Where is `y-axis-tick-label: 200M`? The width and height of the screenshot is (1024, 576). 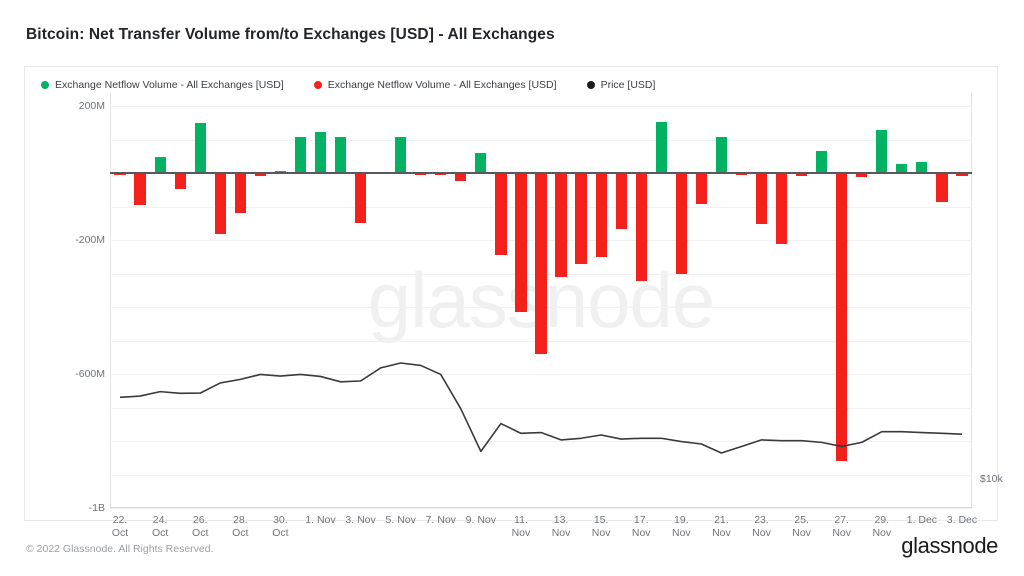
y-axis-tick-label: 200M is located at coordinates (91, 106).